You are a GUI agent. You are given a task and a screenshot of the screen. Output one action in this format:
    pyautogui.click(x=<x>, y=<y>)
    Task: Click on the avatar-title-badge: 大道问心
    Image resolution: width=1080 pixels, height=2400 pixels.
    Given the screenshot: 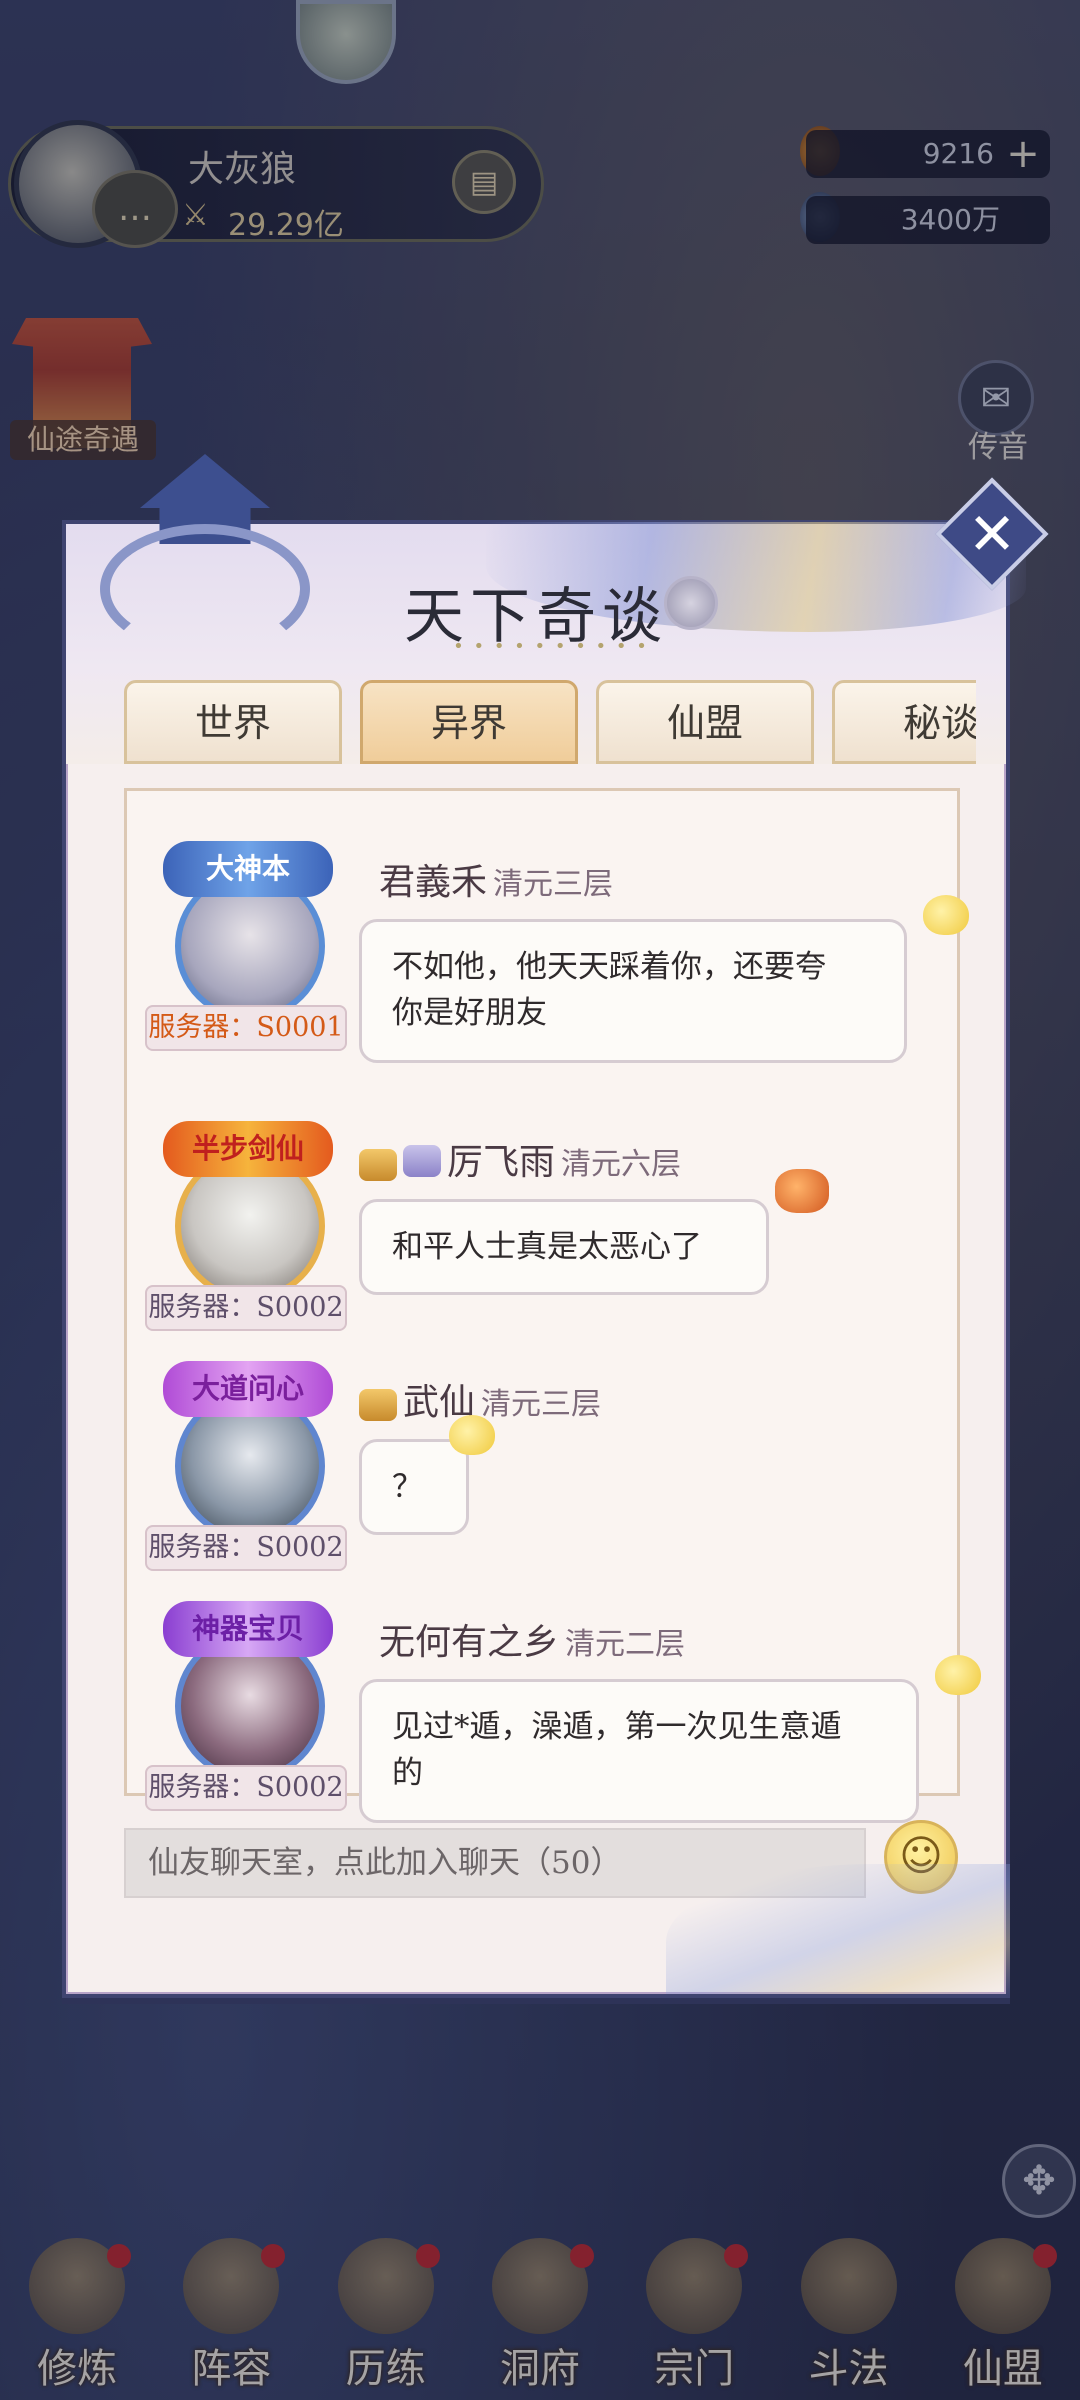 What is the action you would take?
    pyautogui.click(x=248, y=1389)
    